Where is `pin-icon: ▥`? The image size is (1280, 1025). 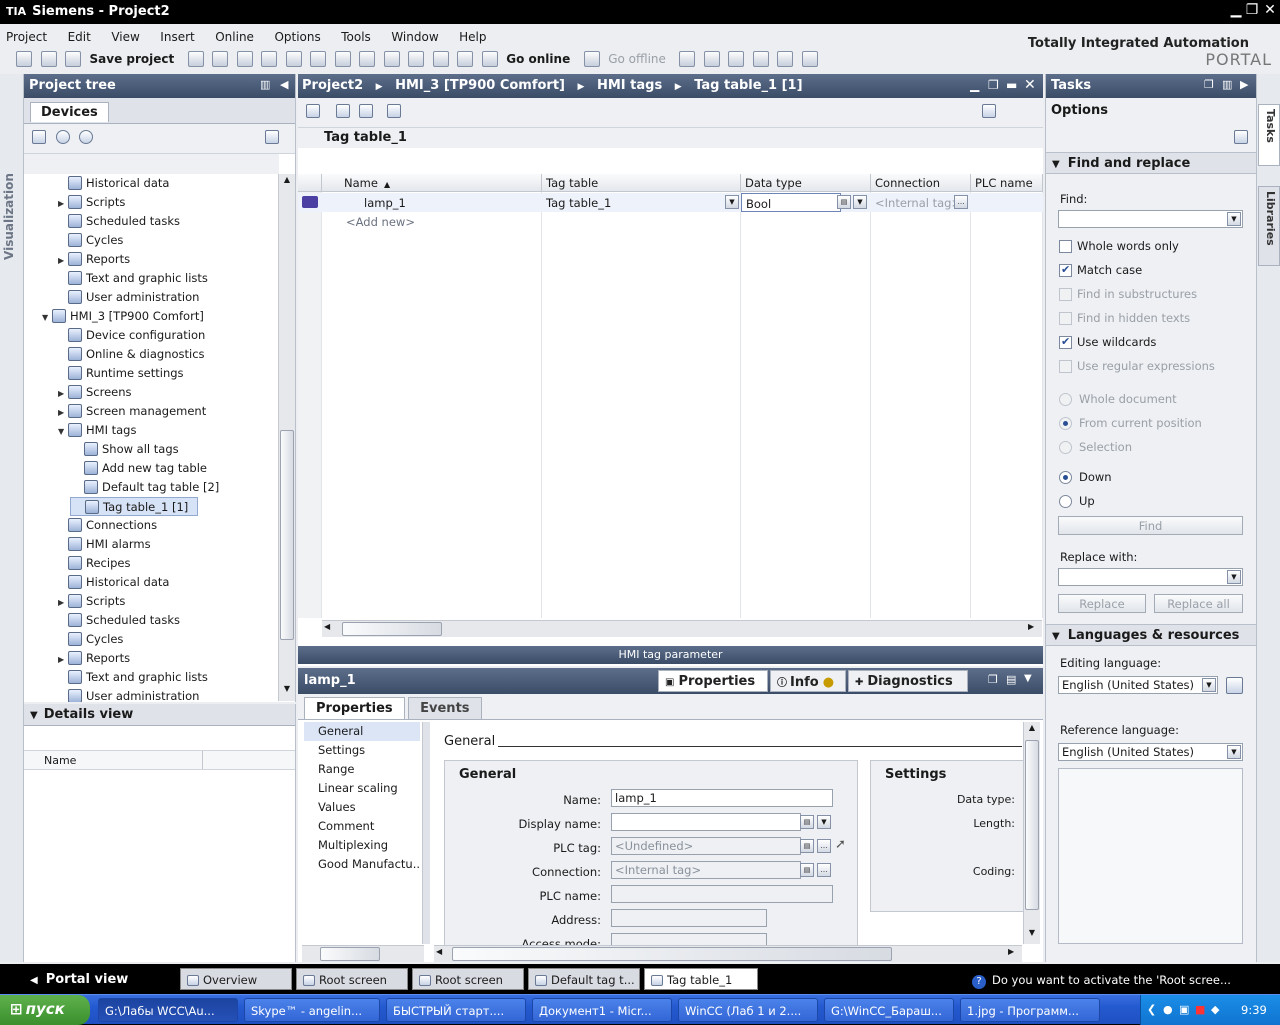
pin-icon: ▥ is located at coordinates (265, 84).